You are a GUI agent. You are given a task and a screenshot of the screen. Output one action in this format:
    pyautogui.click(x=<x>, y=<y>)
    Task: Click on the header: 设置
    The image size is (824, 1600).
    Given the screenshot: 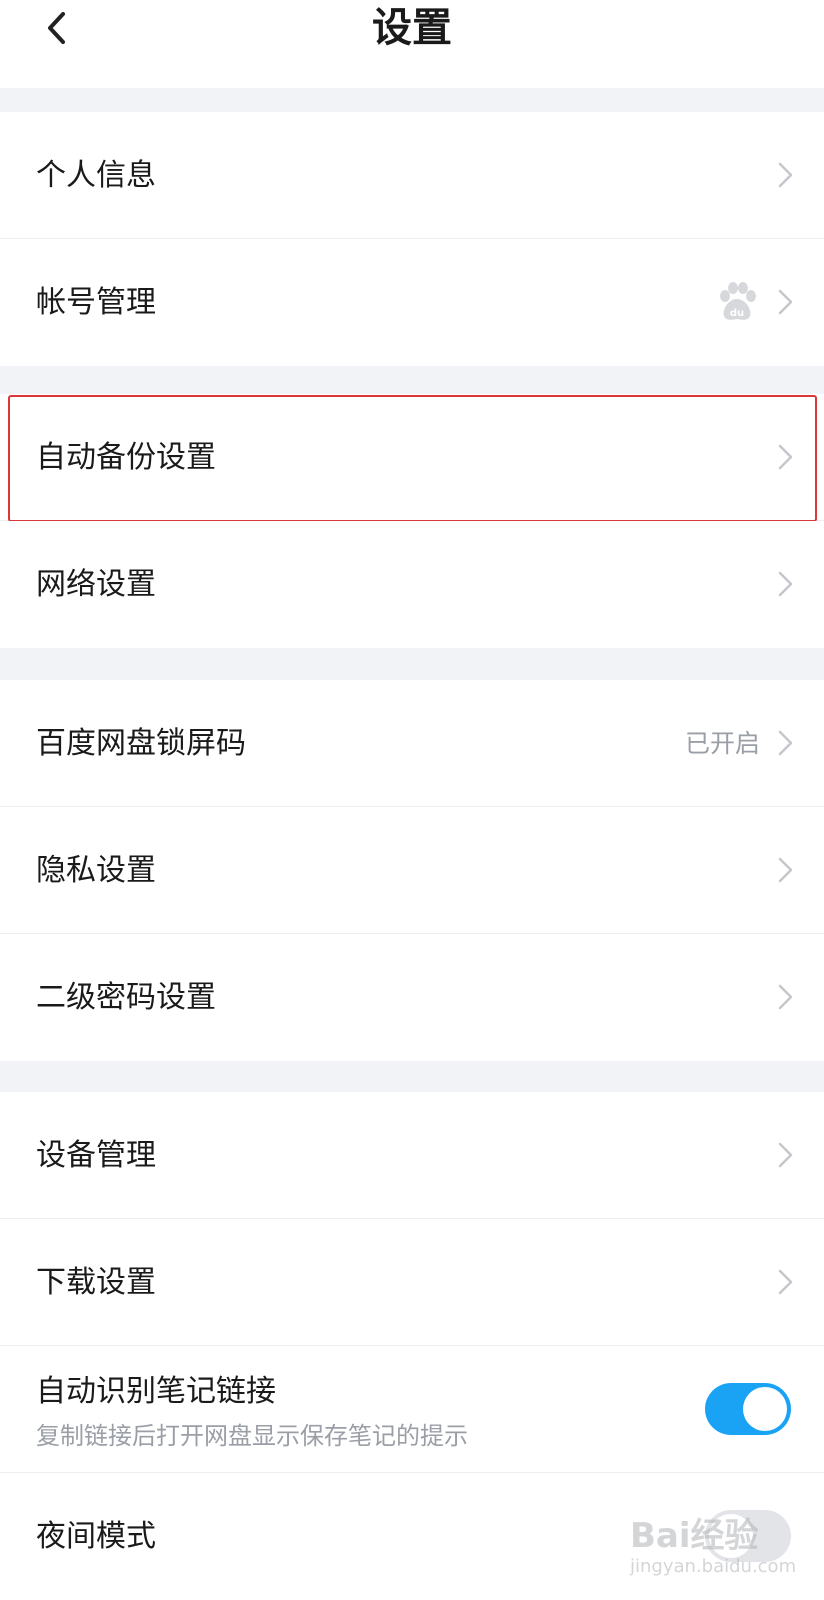 What is the action you would take?
    pyautogui.click(x=412, y=44)
    